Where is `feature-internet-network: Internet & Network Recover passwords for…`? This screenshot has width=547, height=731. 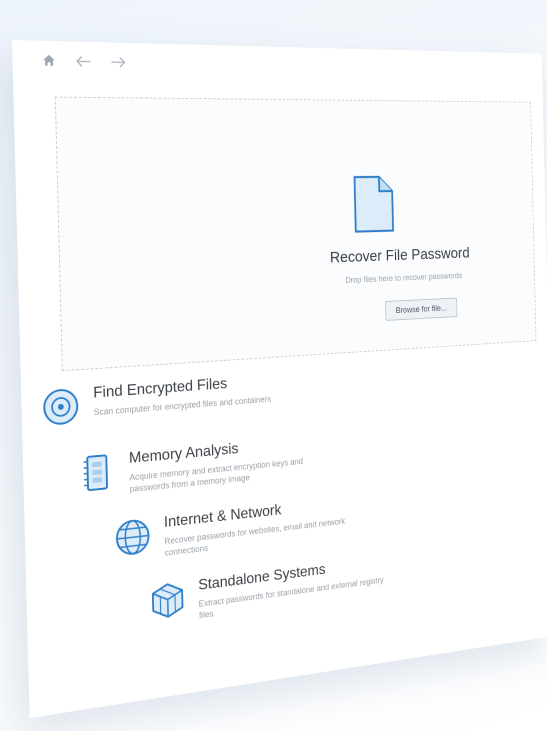
feature-internet-network: Internet & Network Recover passwords for… is located at coordinates (235, 529).